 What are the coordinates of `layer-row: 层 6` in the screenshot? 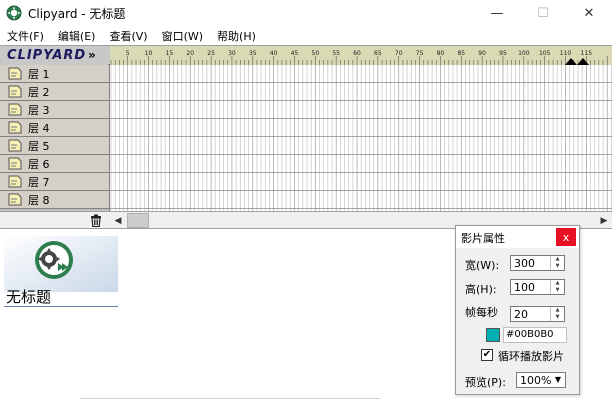 It's located at (54, 164).